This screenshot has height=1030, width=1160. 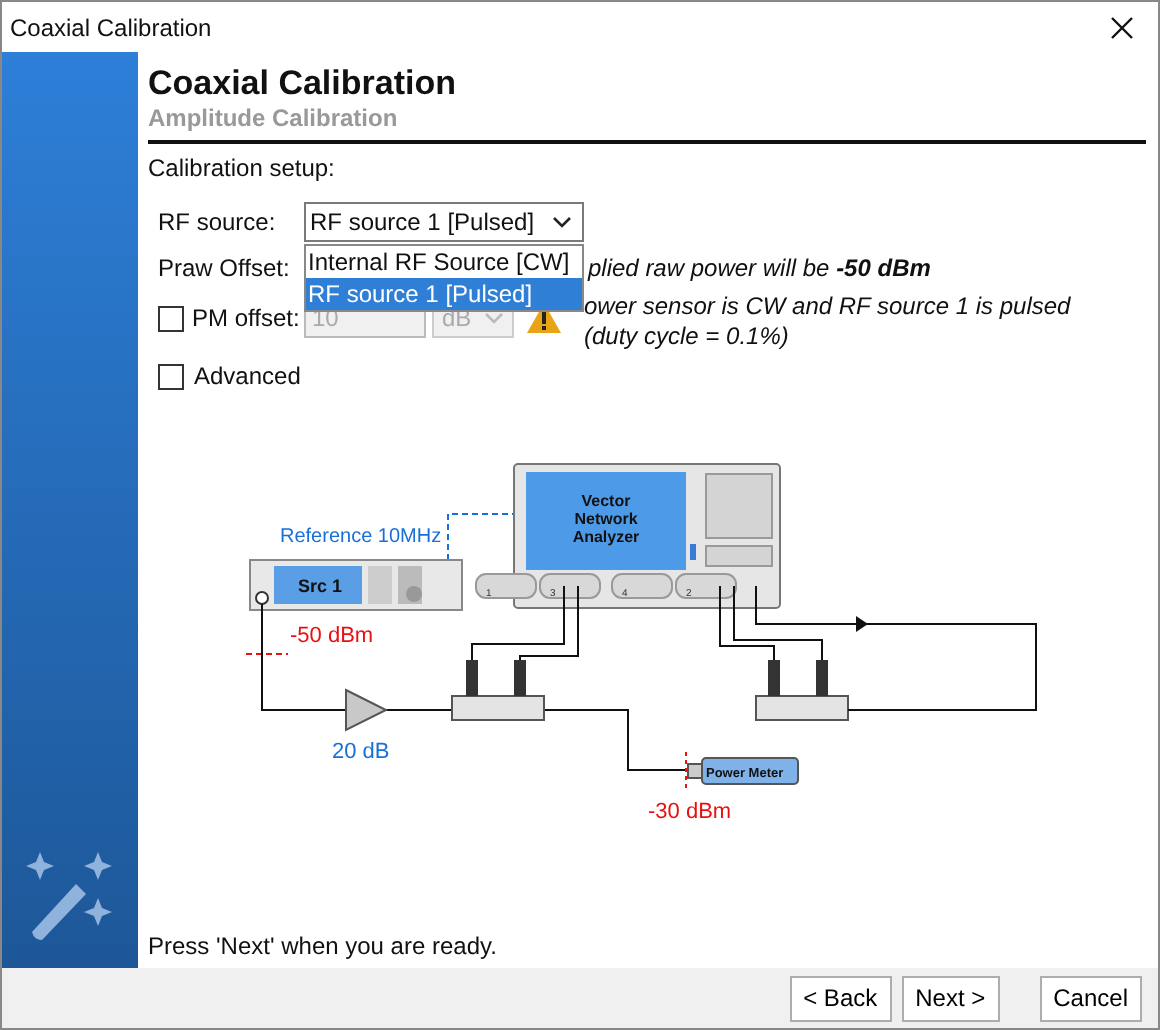 I want to click on page-title: Coaxial Calibration, so click(x=303, y=84).